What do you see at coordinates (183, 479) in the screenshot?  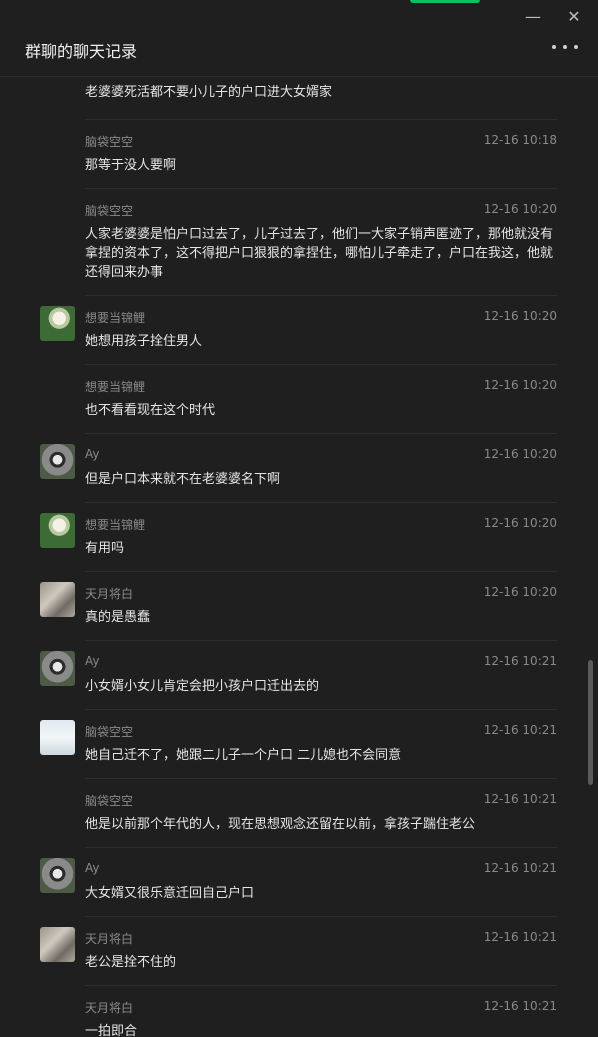 I see `message-text: 但是户口本来就不在老婆婆名下啊` at bounding box center [183, 479].